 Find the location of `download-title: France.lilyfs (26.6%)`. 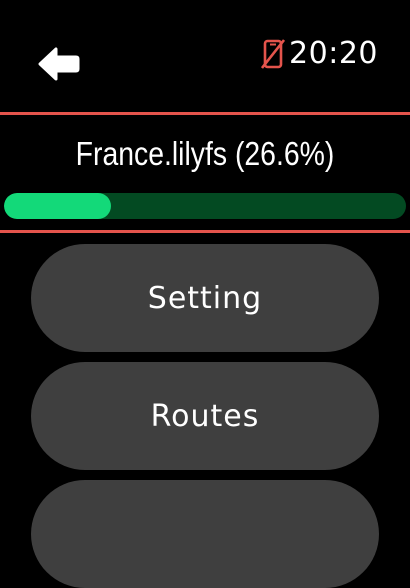

download-title: France.lilyfs (26.6%) is located at coordinates (205, 153).